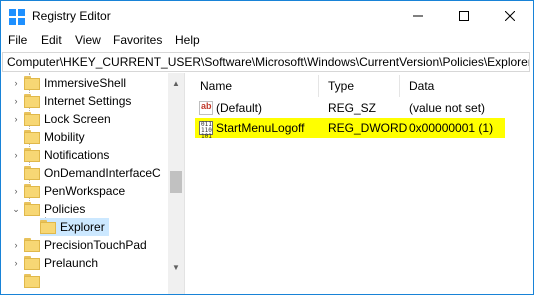 The image size is (534, 295). Describe the element at coordinates (88, 101) in the screenshot. I see `tree-item-label: Internet Settings` at that location.